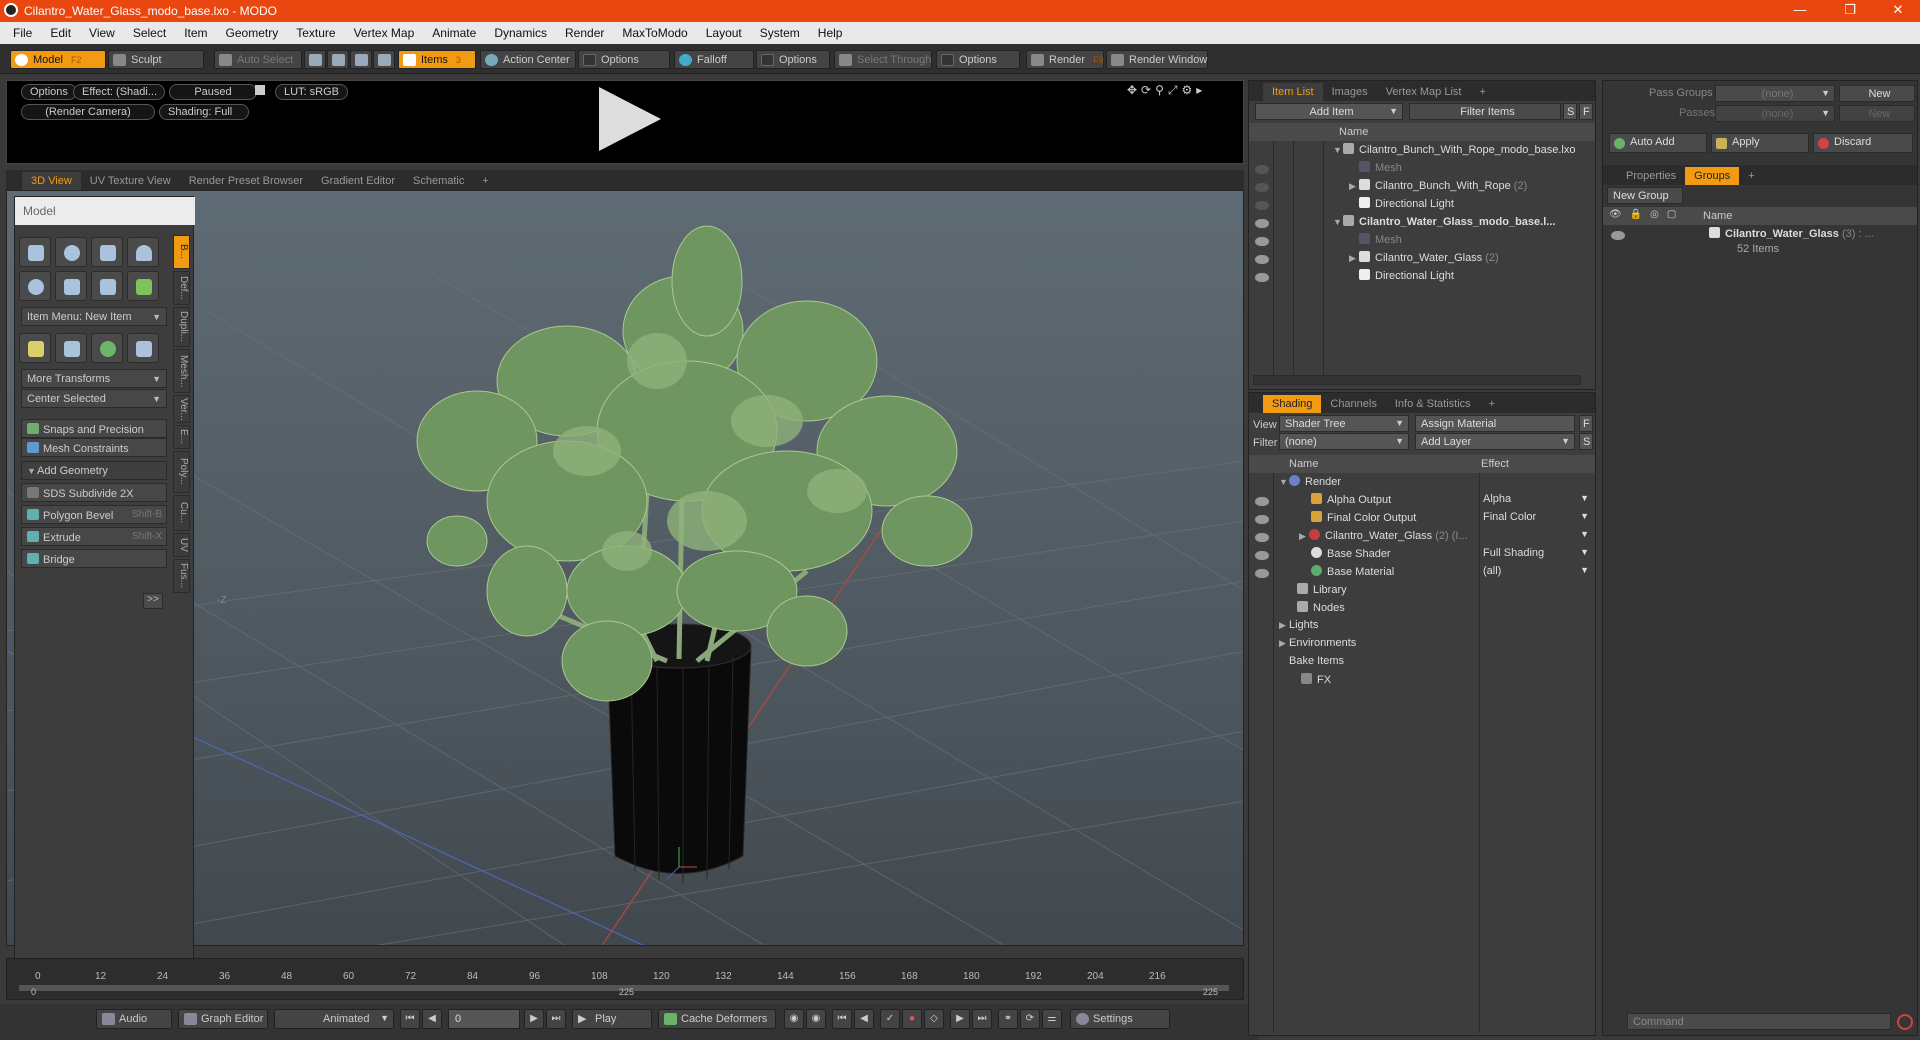 The width and height of the screenshot is (1920, 1040). What do you see at coordinates (1008, 1019) in the screenshot?
I see `chain-icon: ⚭` at bounding box center [1008, 1019].